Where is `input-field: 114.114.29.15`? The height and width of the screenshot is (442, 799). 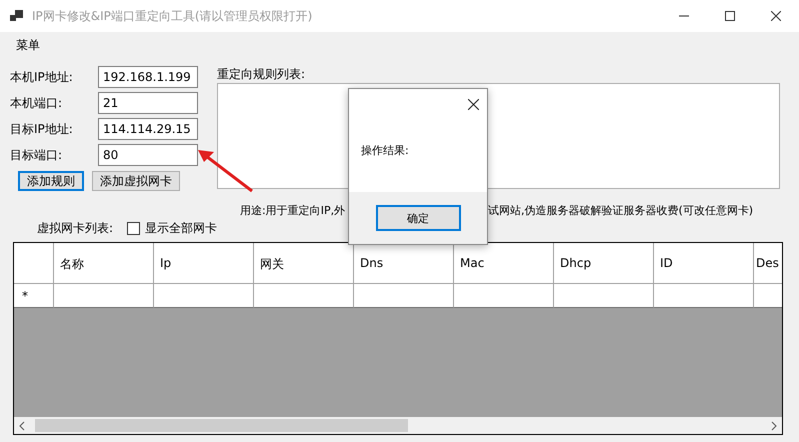 input-field: 114.114.29.15 is located at coordinates (148, 129).